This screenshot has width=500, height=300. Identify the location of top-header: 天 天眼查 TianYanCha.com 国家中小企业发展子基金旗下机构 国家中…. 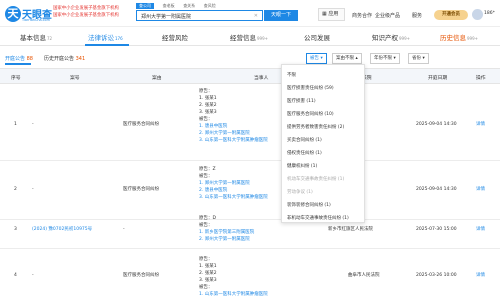
(250, 13).